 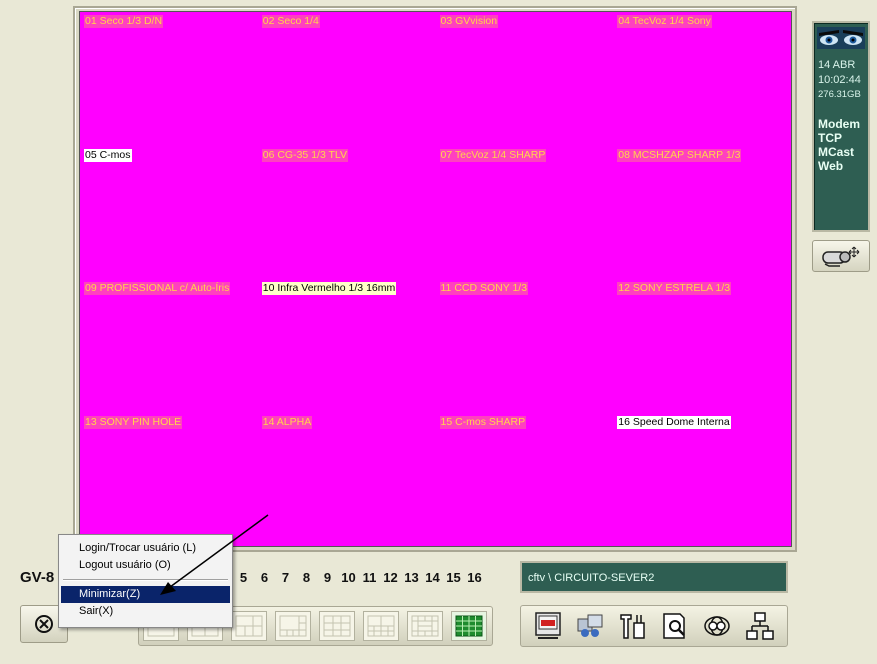 I want to click on camera-cell-10: 10 Infra Vermelho 1/3 16mm, so click(x=347, y=346).